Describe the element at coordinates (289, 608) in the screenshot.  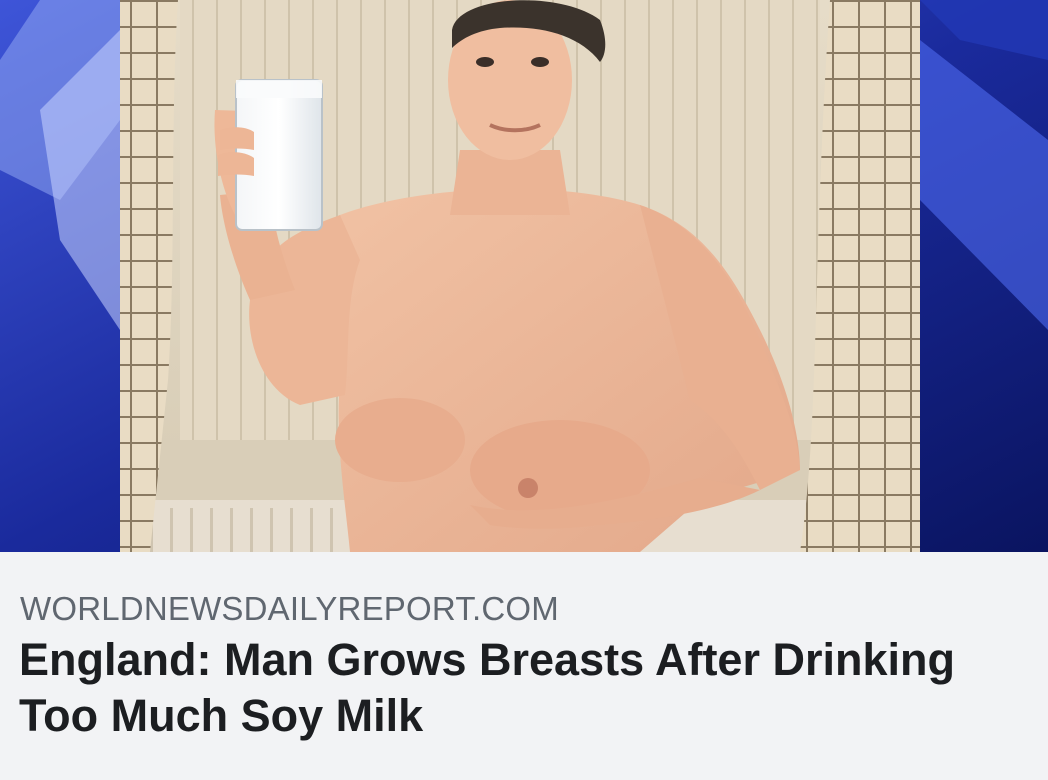
I see `source-domain: WORLDNEWSDAILYREPORT.COM` at that location.